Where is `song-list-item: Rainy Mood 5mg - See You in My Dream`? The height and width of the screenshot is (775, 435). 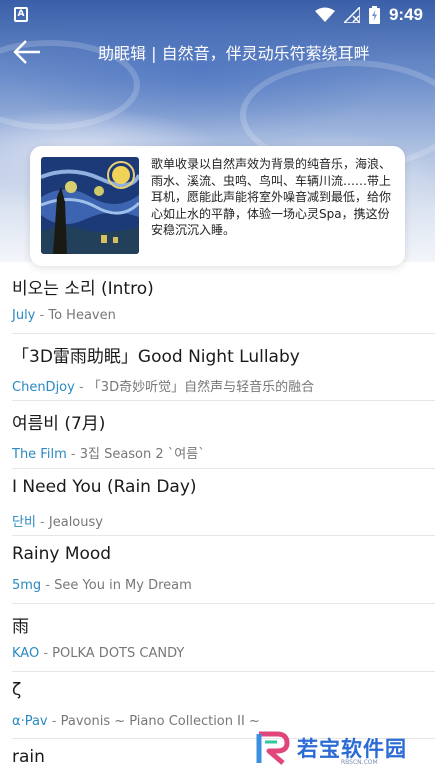
song-list-item: Rainy Mood 5mg - See You in My Dream is located at coordinates (217, 570).